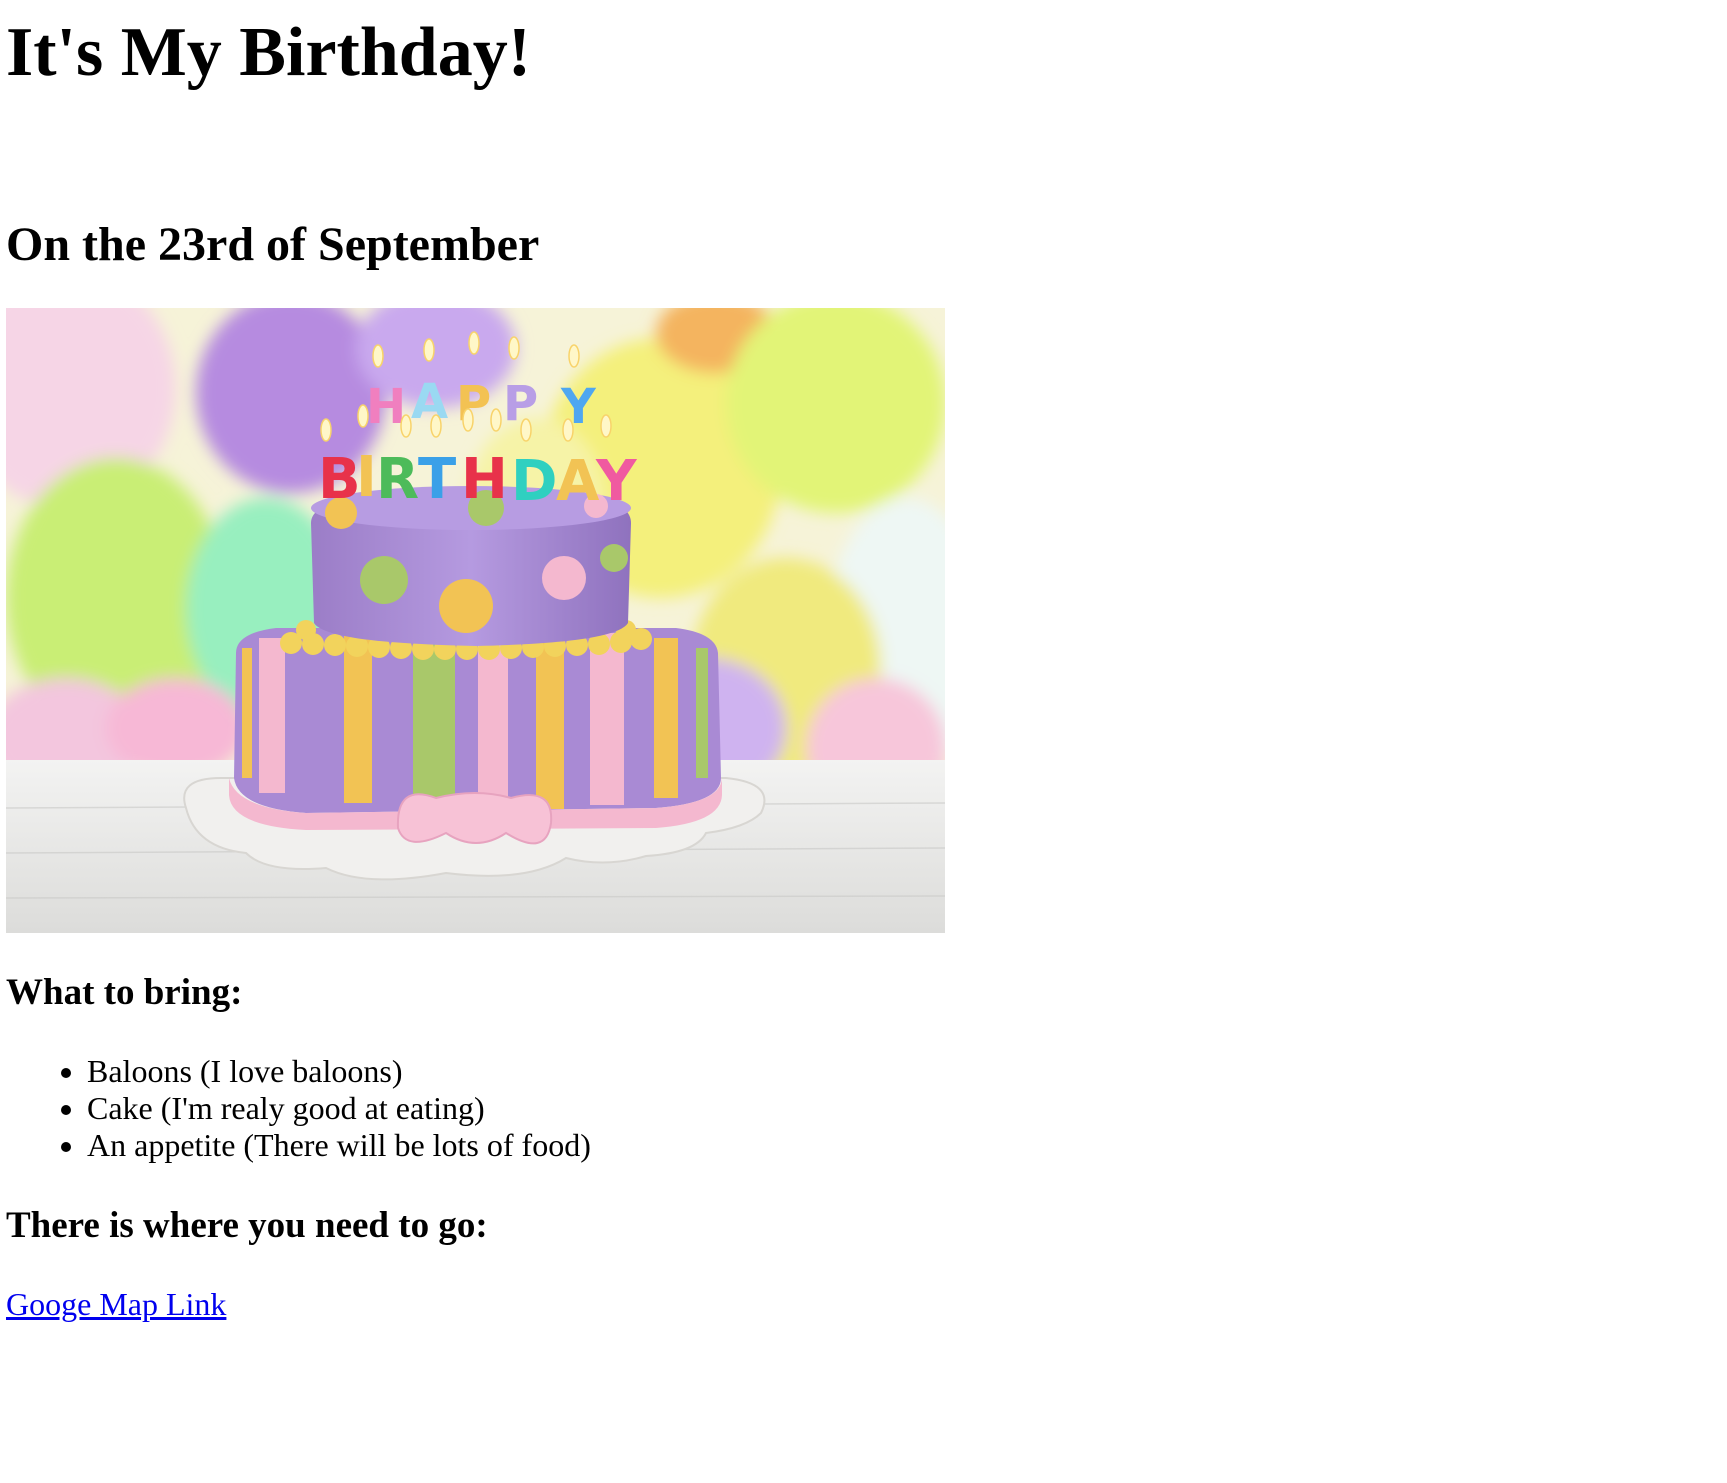 This screenshot has width=1727, height=1483. What do you see at coordinates (366, 477) in the screenshot?
I see `svg-text: I` at bounding box center [366, 477].